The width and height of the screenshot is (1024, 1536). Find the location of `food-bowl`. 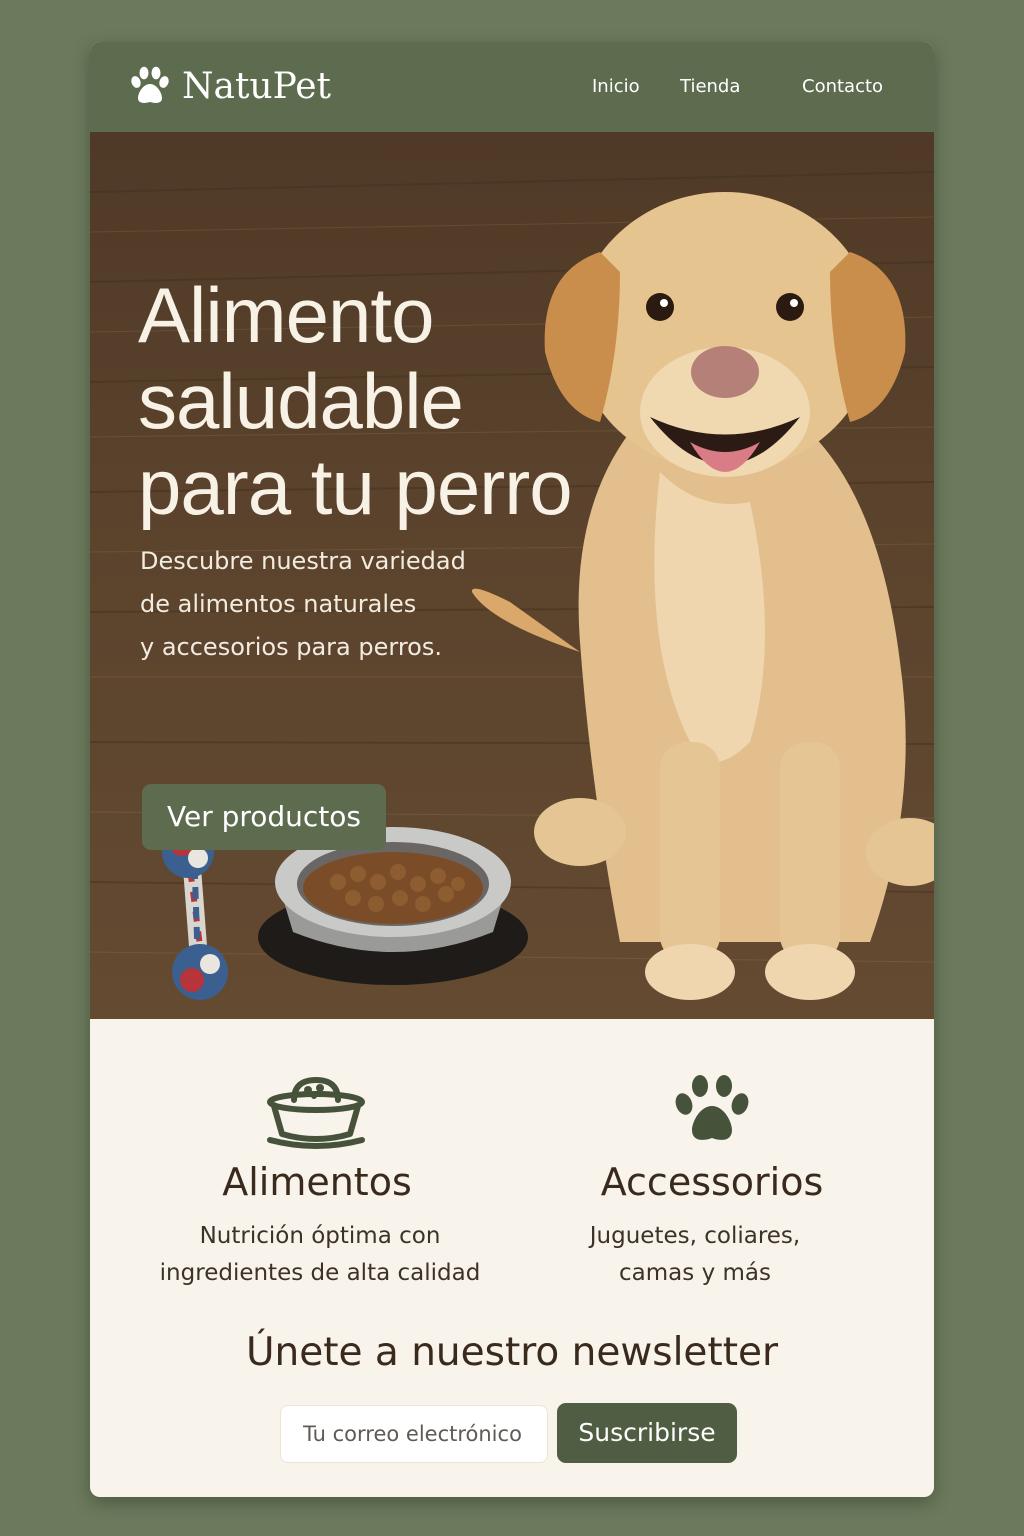

food-bowl is located at coordinates (393, 906).